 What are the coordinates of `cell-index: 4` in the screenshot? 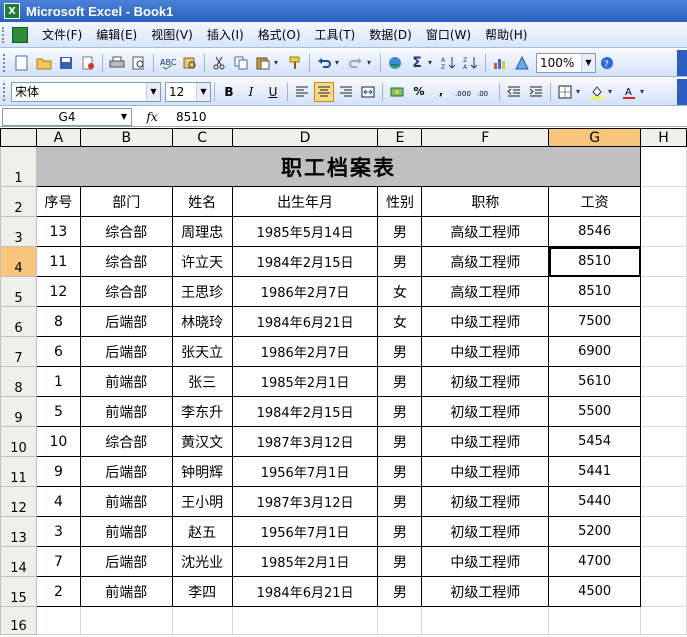 It's located at (58, 501).